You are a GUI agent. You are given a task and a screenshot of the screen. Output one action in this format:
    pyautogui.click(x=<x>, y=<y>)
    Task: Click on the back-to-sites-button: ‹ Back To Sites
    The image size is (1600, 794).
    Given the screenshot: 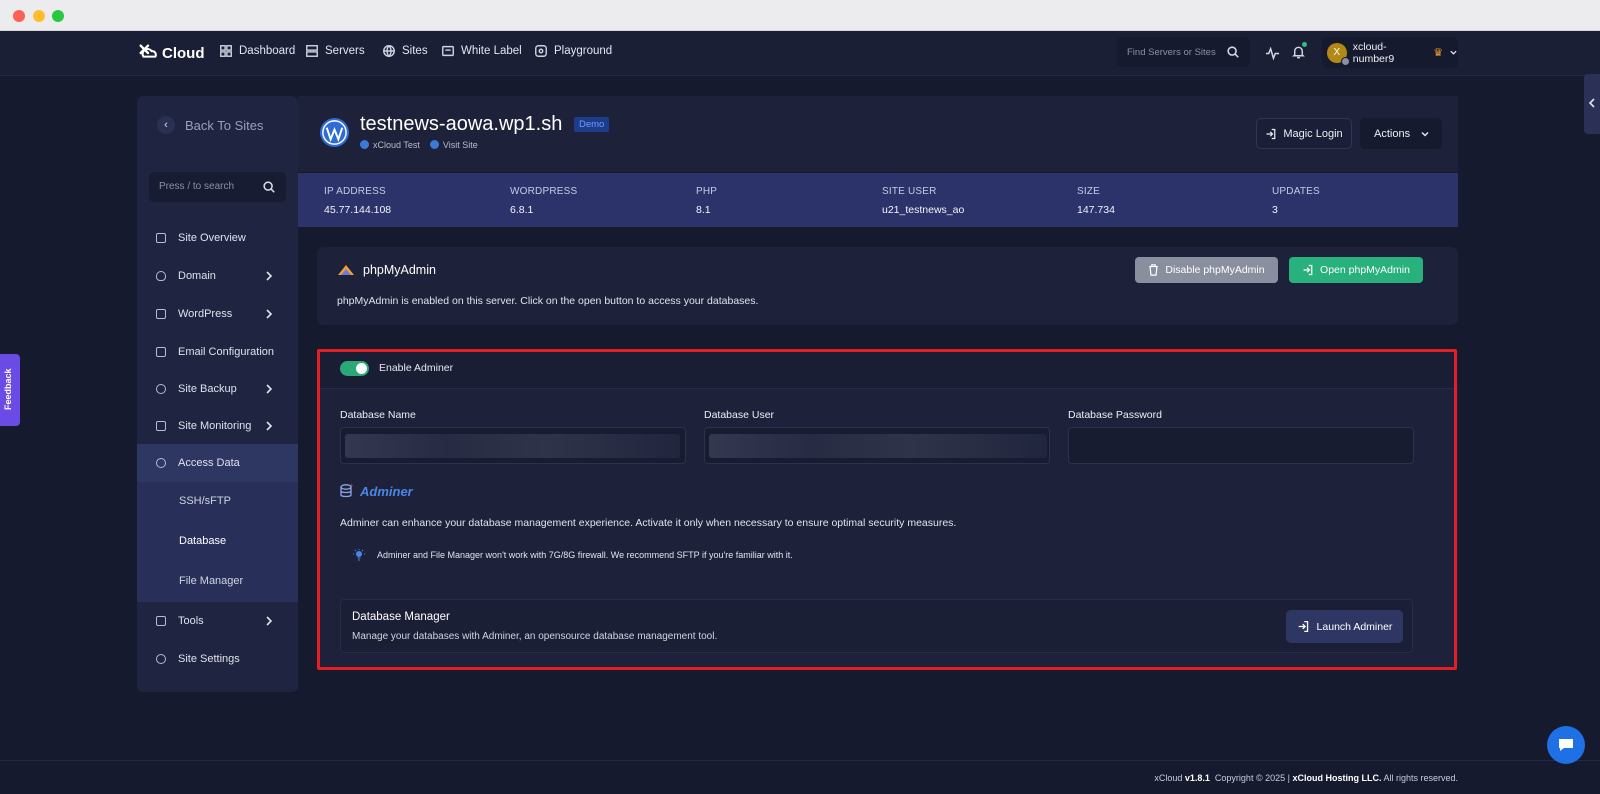 What is the action you would take?
    pyautogui.click(x=210, y=125)
    